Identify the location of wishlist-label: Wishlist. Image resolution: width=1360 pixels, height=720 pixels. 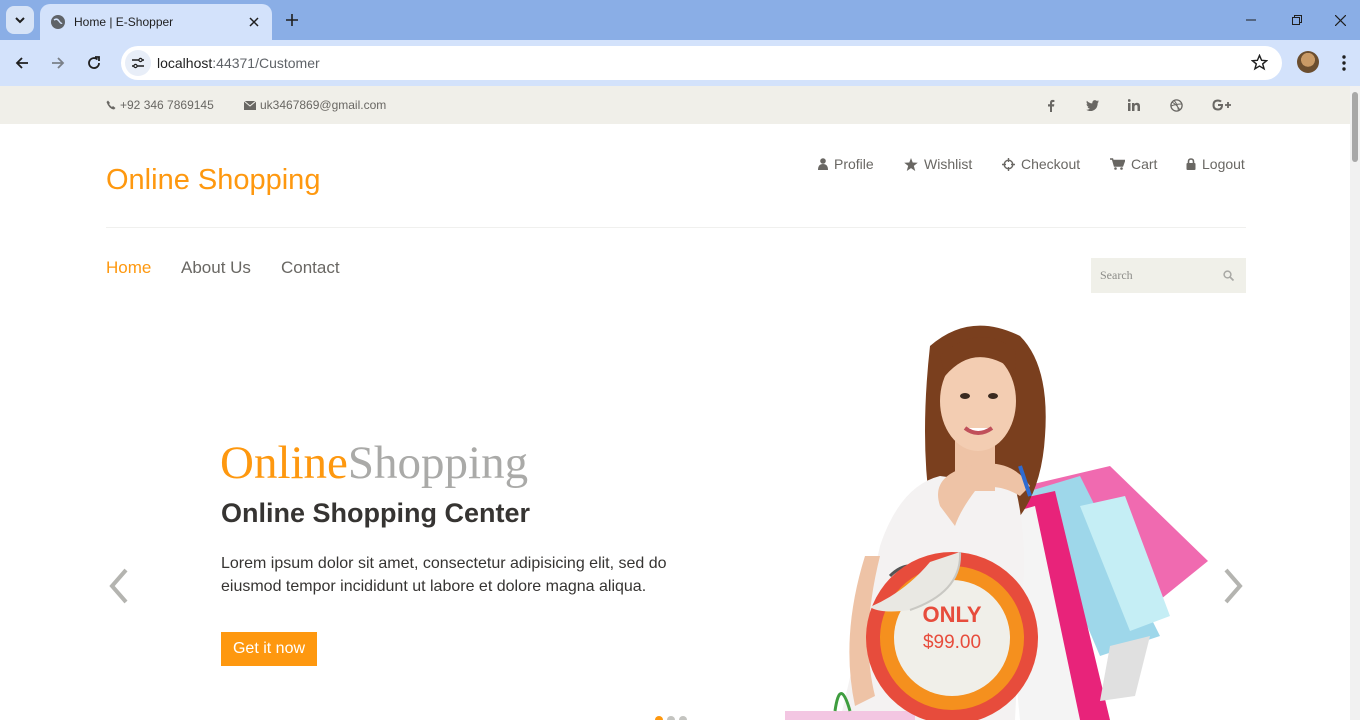
(948, 164).